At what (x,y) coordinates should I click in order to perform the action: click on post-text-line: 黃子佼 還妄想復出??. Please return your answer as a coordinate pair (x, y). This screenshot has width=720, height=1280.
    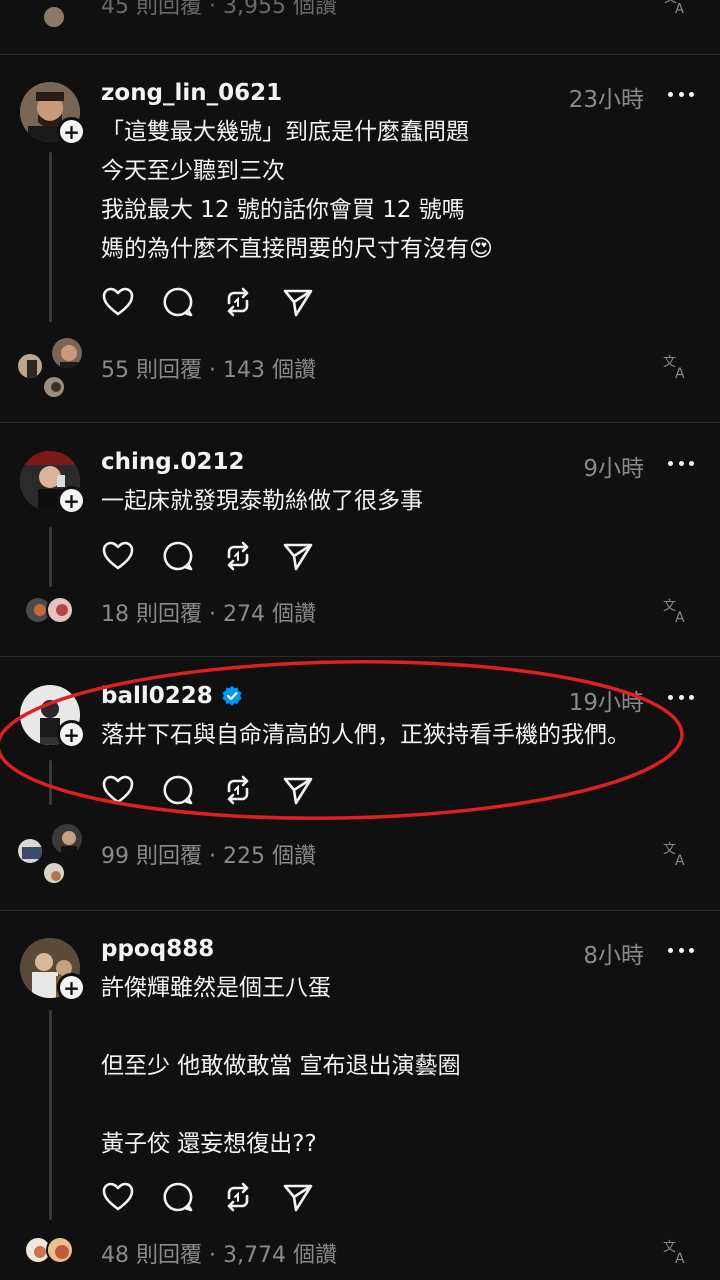
    Looking at the image, I should click on (209, 1144).